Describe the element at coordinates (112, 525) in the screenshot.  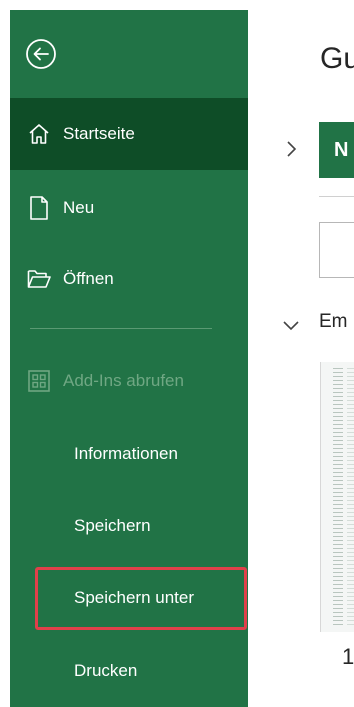
I see `sidebar-item-label: Speichern` at that location.